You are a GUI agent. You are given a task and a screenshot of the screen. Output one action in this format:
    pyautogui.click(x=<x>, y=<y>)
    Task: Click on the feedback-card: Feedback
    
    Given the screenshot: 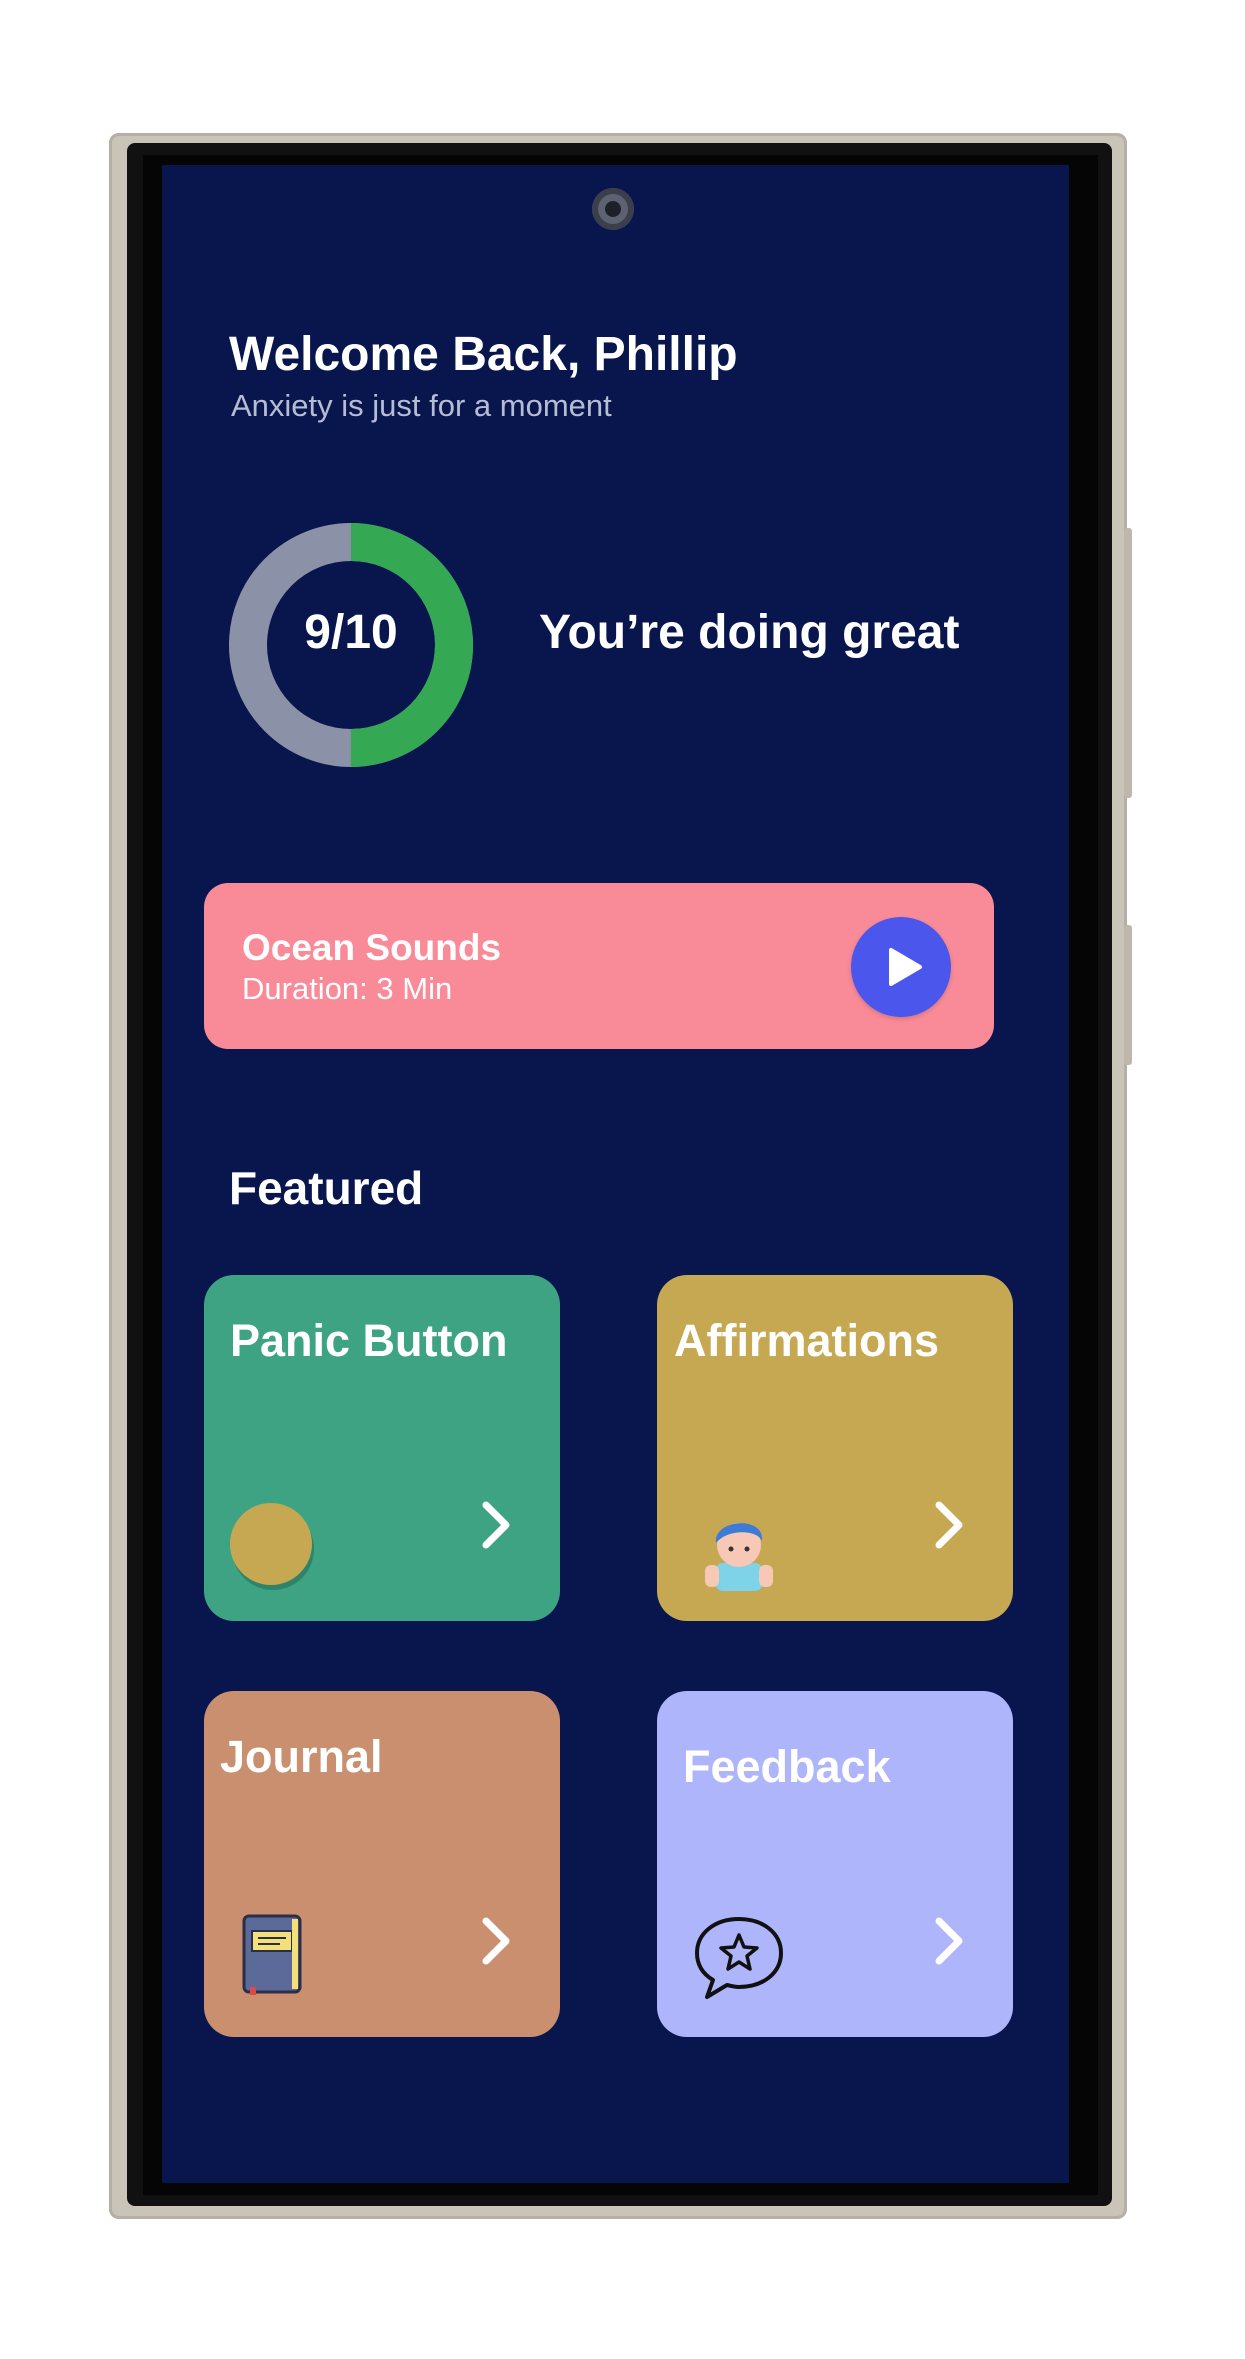 What is the action you would take?
    pyautogui.click(x=835, y=1864)
    